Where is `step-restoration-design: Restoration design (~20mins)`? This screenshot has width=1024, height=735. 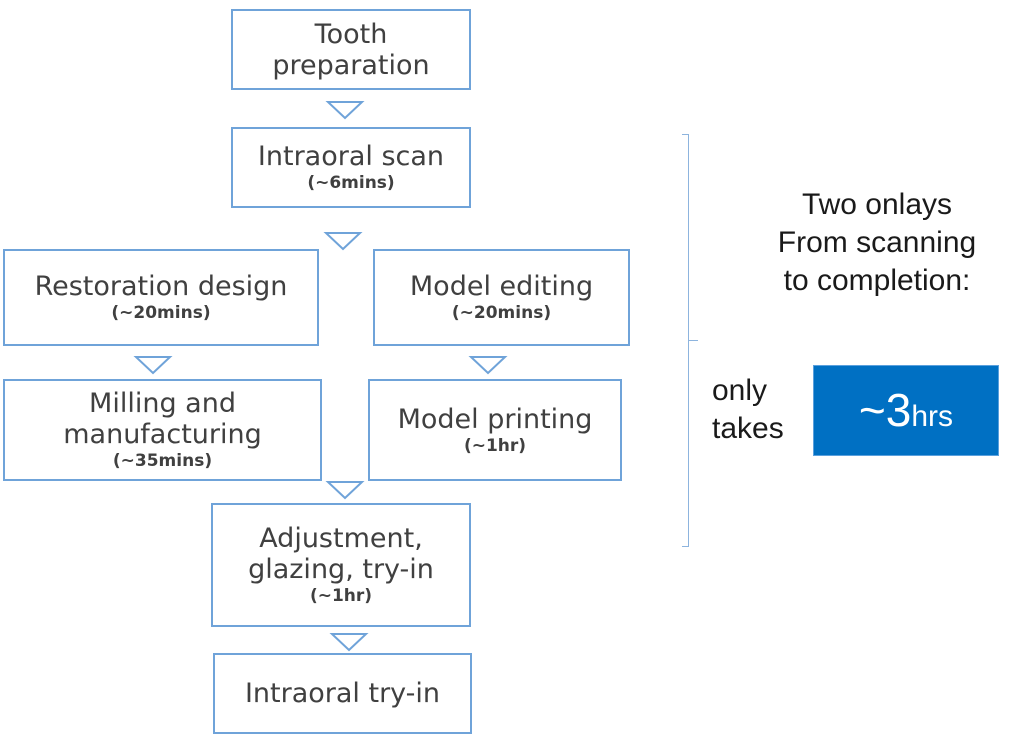
step-restoration-design: Restoration design (~20mins) is located at coordinates (161, 297).